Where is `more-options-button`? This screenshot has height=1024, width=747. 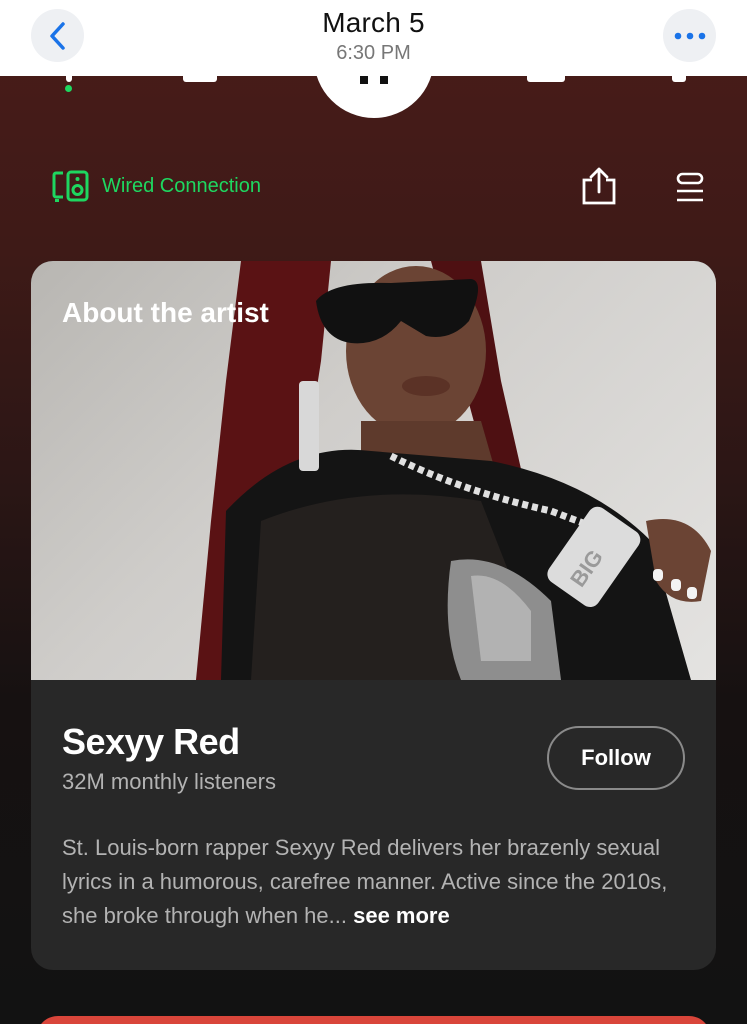 more-options-button is located at coordinates (689, 35).